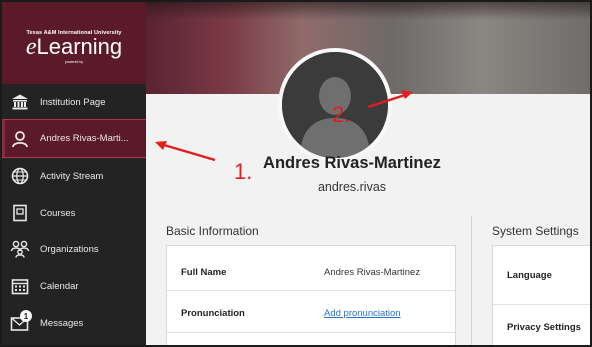 This screenshot has width=592, height=347. What do you see at coordinates (243, 171) in the screenshot?
I see `annotation-one: 1.` at bounding box center [243, 171].